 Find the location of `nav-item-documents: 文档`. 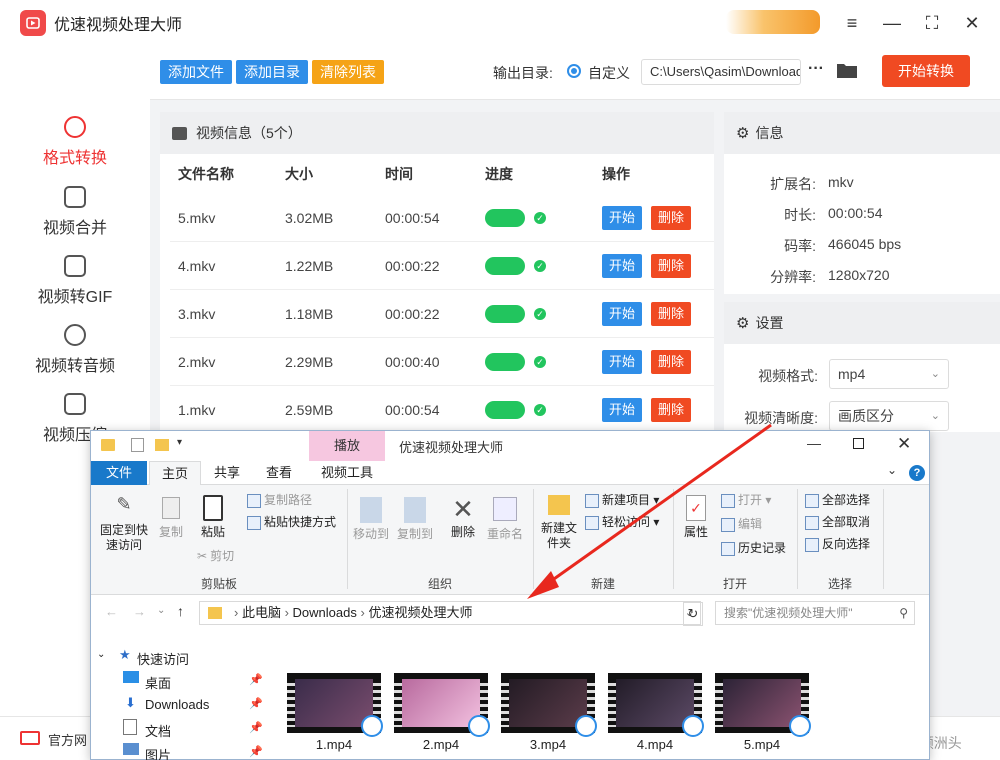

nav-item-documents: 文档 is located at coordinates (158, 730).